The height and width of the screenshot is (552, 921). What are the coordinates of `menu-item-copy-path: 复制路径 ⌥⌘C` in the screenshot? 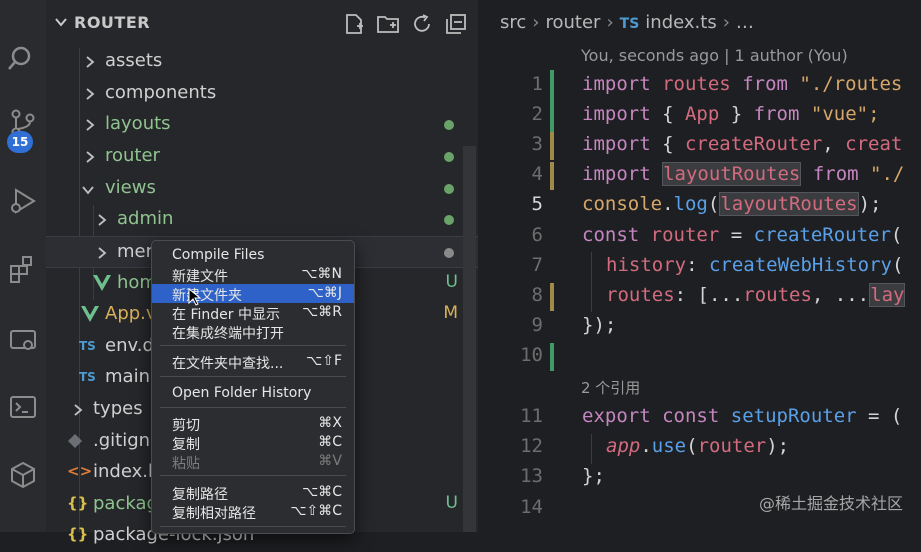 It's located at (253, 493).